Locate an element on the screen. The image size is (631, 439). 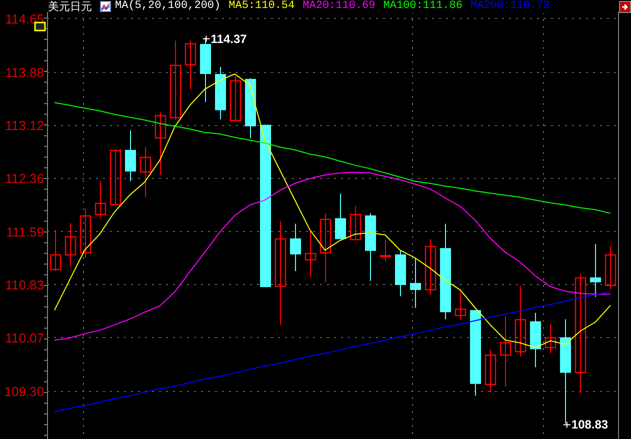
price-annotation: 114.37 is located at coordinates (224, 39).